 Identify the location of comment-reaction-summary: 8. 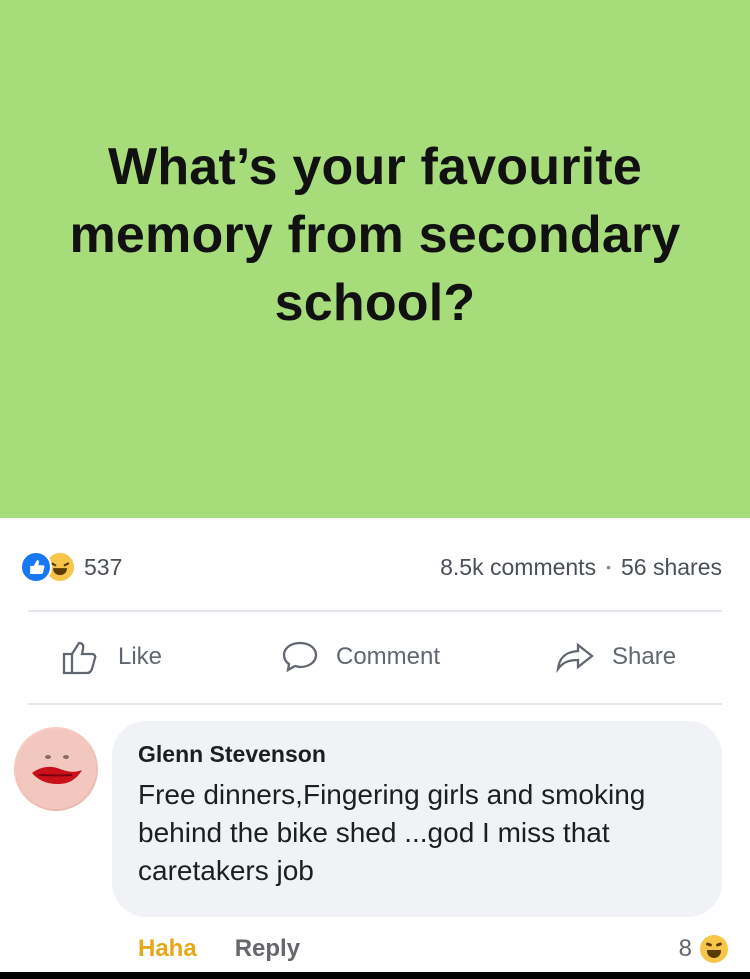
(703, 949).